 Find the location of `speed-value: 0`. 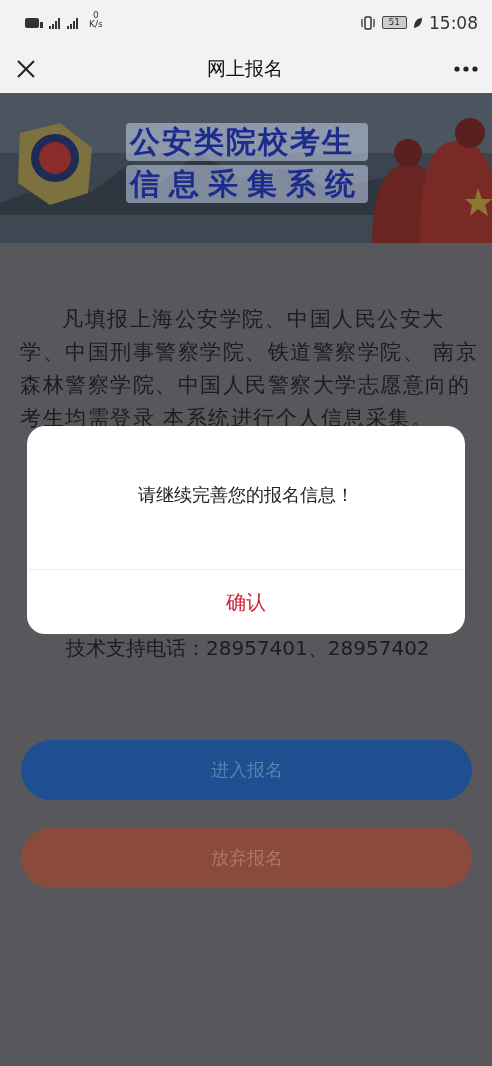

speed-value: 0 is located at coordinates (95, 15).